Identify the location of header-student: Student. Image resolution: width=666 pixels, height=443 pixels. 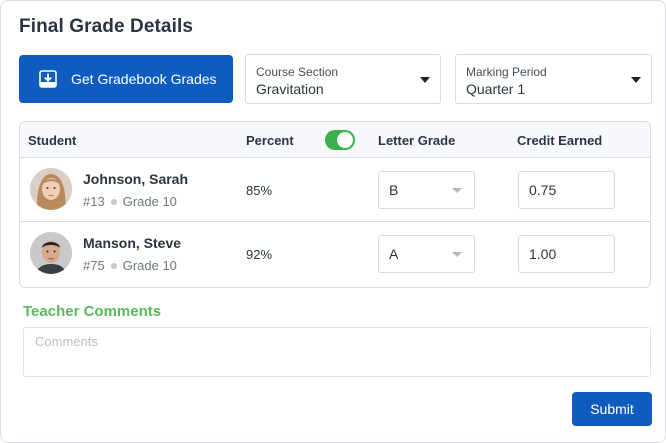
(52, 140).